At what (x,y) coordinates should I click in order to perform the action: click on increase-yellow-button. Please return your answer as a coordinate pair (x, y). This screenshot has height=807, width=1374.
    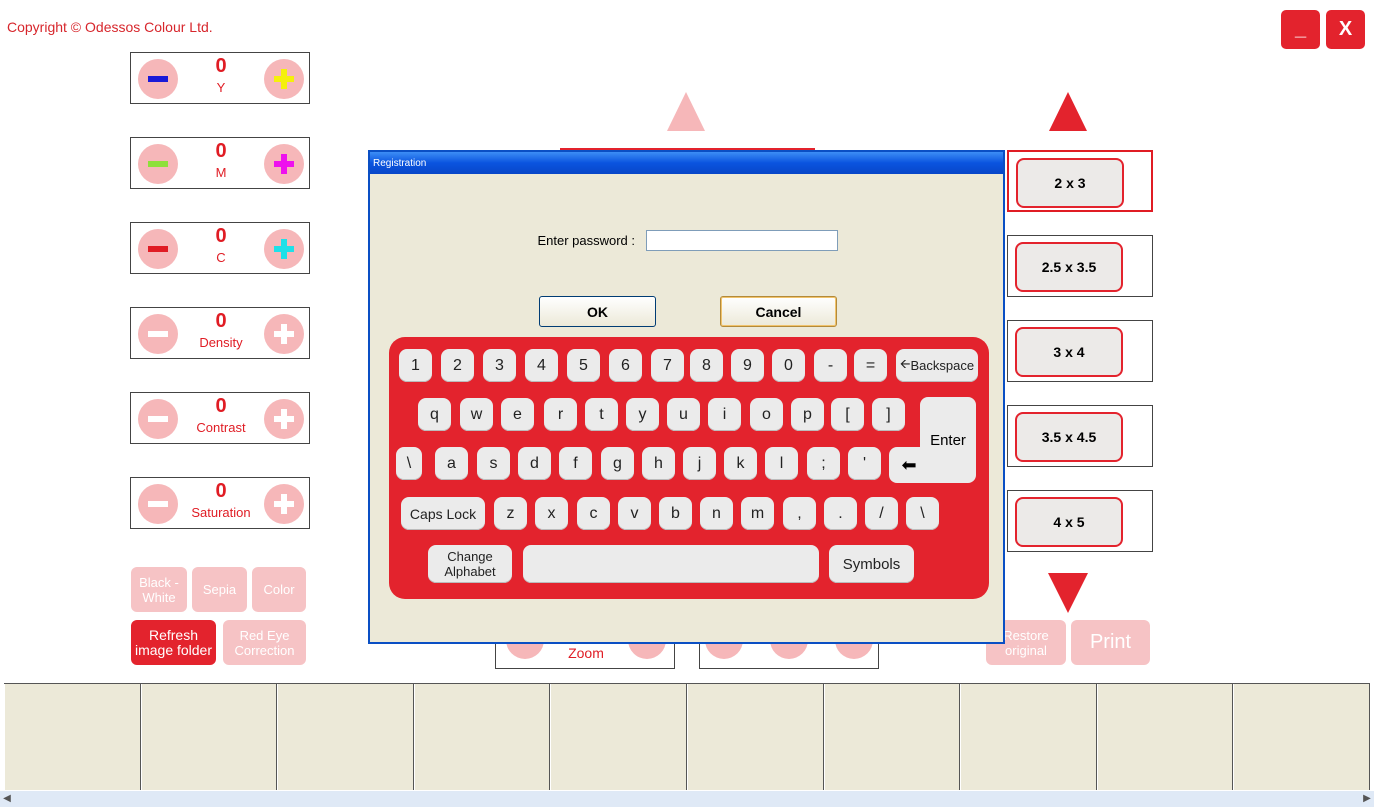
    Looking at the image, I should click on (284, 79).